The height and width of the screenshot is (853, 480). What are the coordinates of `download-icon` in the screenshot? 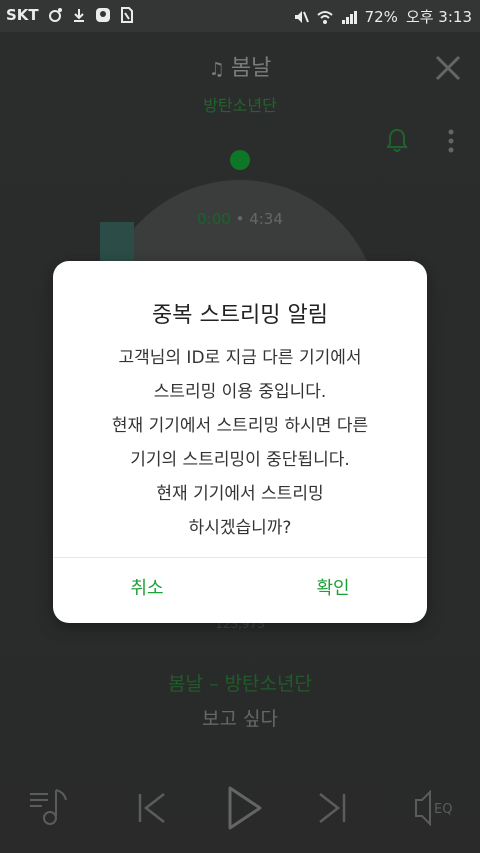 It's located at (79, 15).